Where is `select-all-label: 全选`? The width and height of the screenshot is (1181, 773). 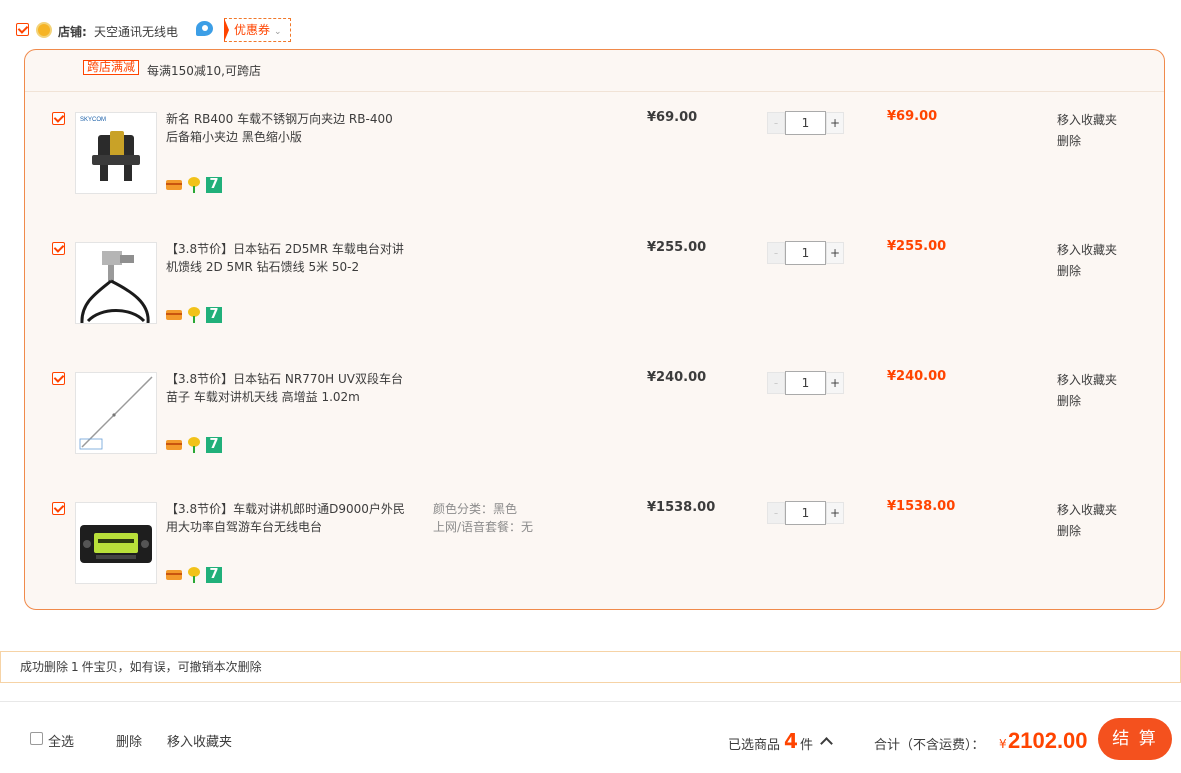 select-all-label: 全选 is located at coordinates (61, 740).